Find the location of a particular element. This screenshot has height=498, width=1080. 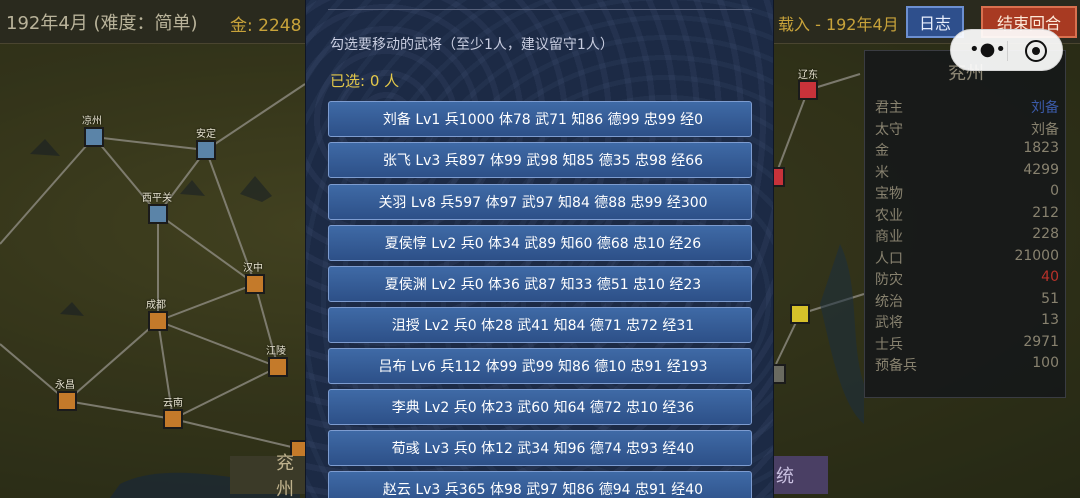

general-stats: 张飞 Lv3 兵897 体99 武98 知85 德35 忠98 经66 is located at coordinates (543, 161).